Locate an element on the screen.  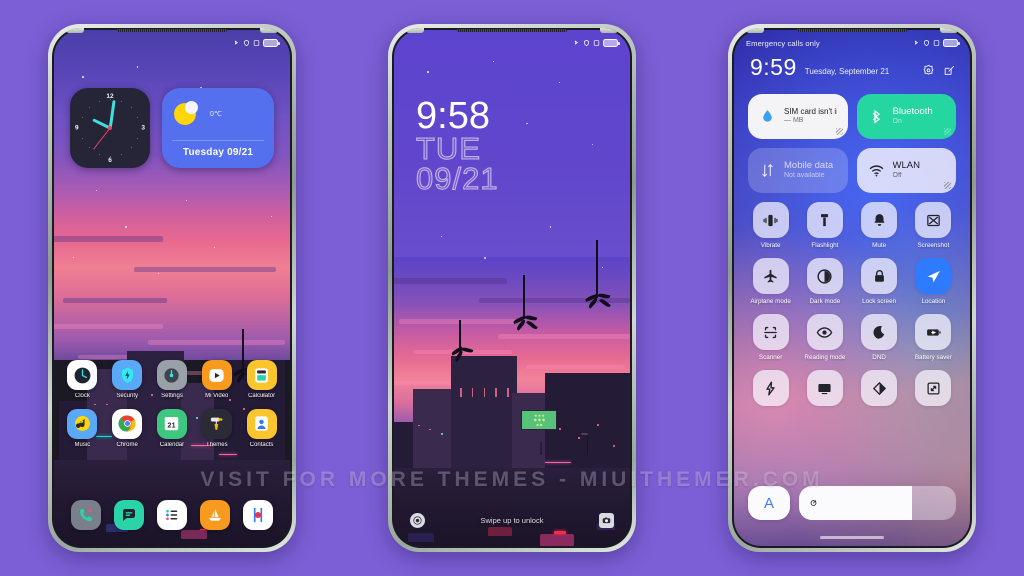
app-chrome: Chrome is located at coordinates (127, 428).